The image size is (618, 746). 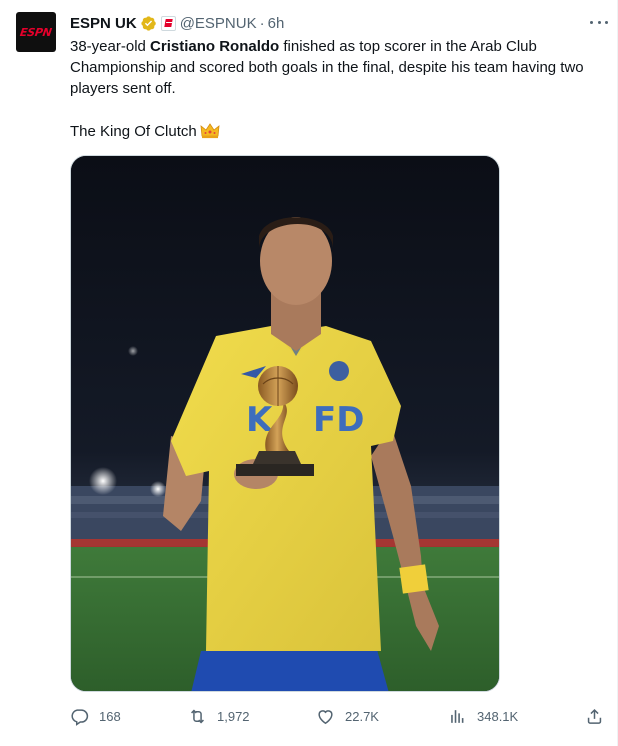 I want to click on retweet-button: 1,972, so click(x=219, y=716).